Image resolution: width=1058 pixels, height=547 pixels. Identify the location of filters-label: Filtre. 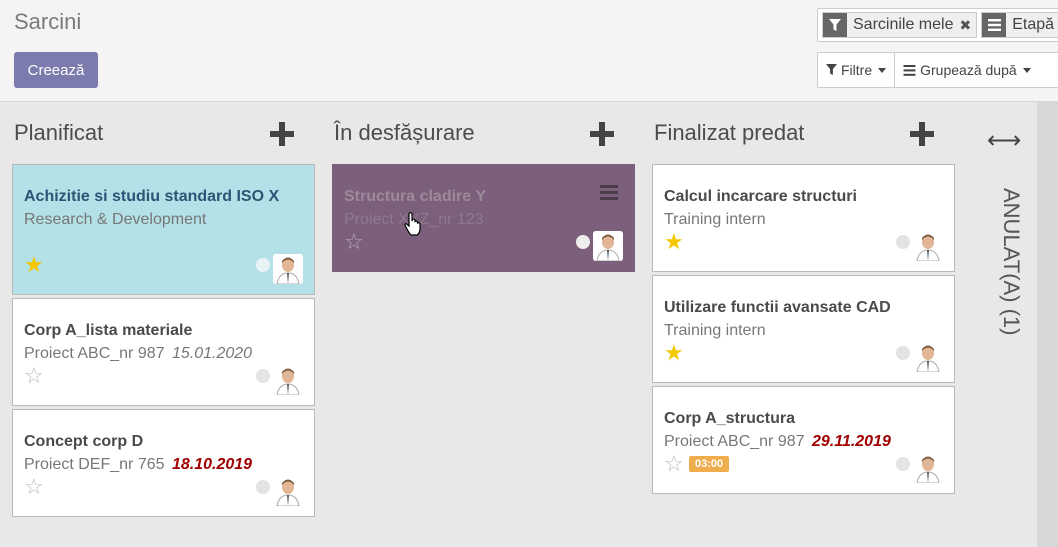
(857, 70).